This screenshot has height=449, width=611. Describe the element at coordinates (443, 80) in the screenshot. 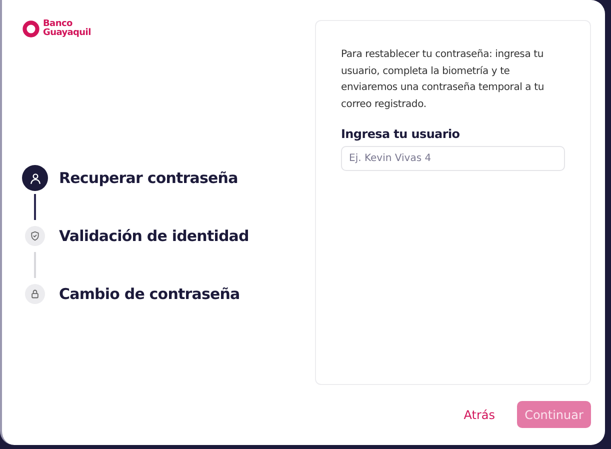

I see `instructions-text: Para restablecer tu contraseña: ingresa tu usuario, completa la biometría y te enviaremos una contraseña temporal a tu correo registrado.` at that location.